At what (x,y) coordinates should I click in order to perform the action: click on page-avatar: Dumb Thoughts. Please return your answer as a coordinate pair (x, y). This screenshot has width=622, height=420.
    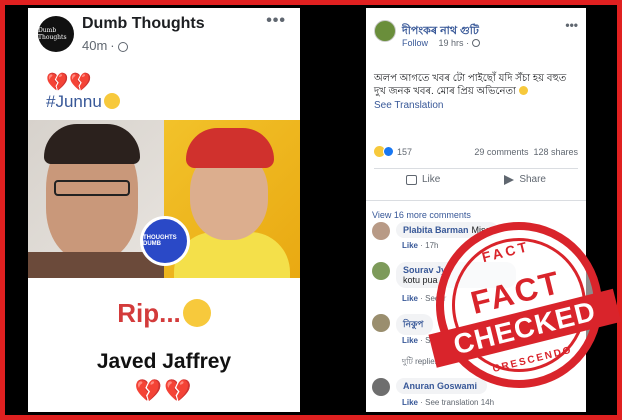
    Looking at the image, I should click on (56, 34).